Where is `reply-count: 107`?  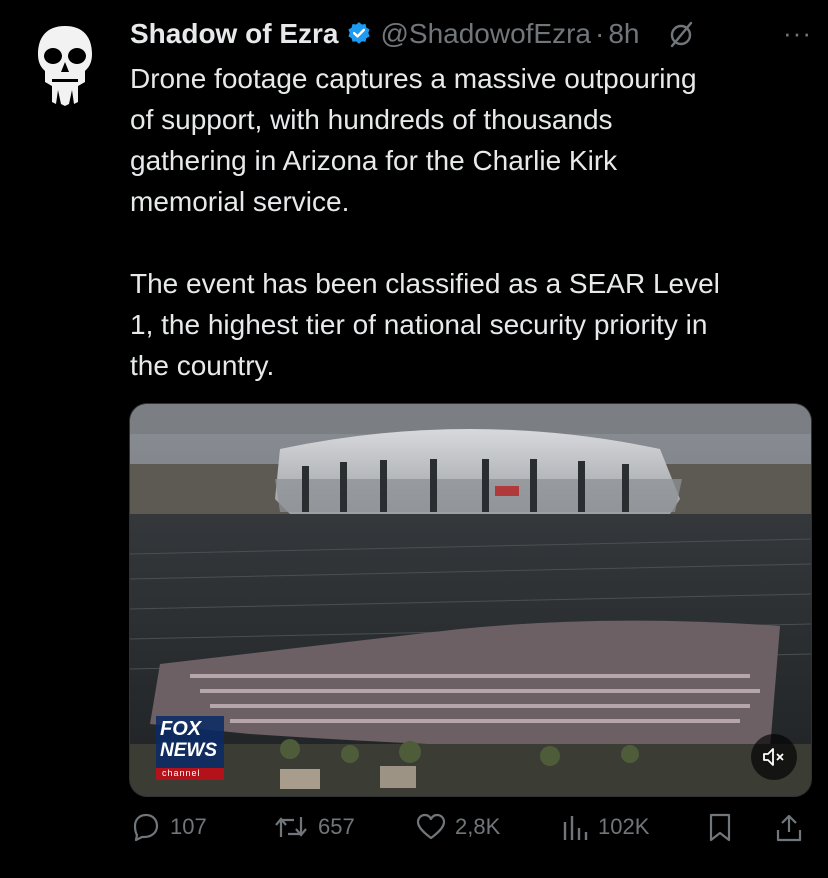
reply-count: 107 is located at coordinates (188, 826).